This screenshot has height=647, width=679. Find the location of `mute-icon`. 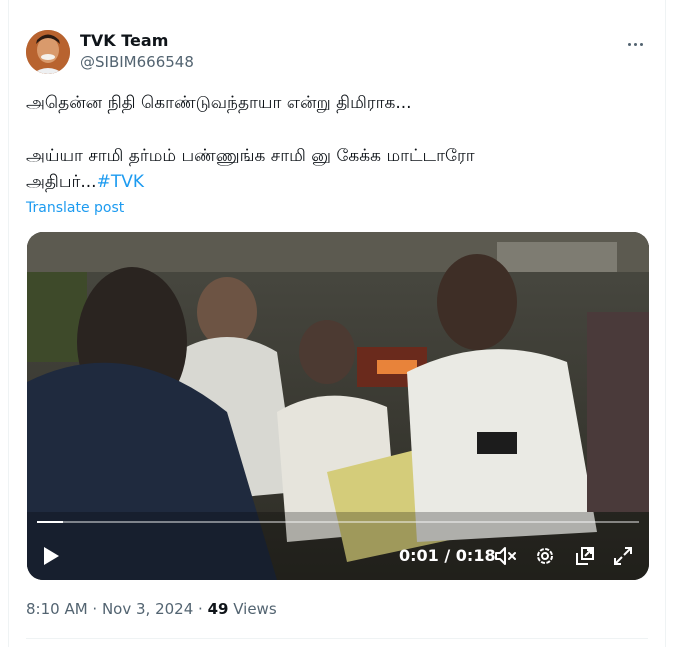

mute-icon is located at coordinates (506, 556).